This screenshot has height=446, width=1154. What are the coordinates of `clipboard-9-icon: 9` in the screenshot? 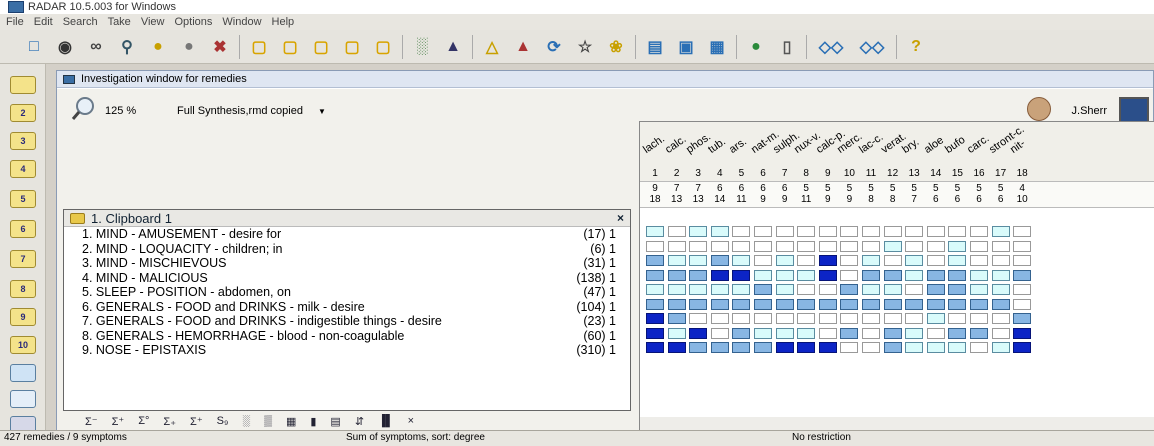 It's located at (23, 317).